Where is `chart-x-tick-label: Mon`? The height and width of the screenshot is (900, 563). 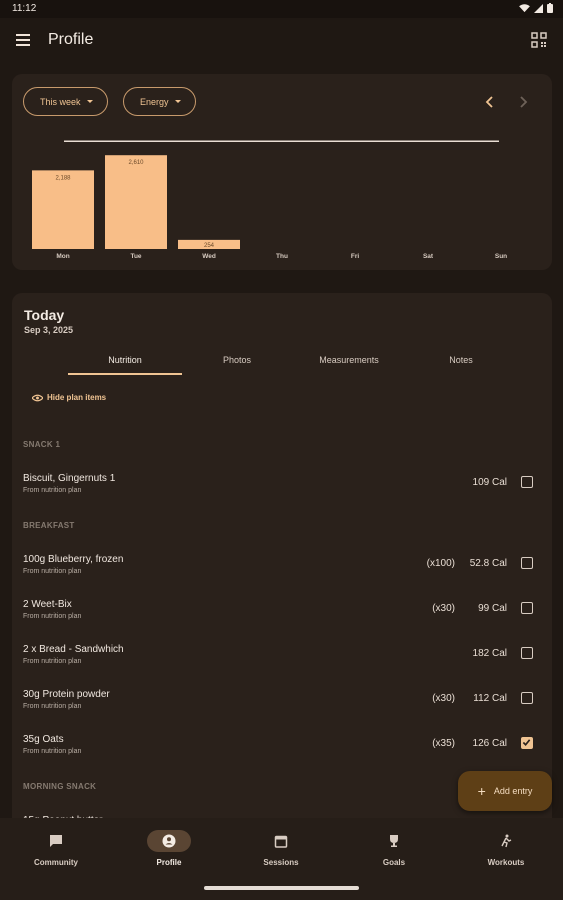
chart-x-tick-label: Mon is located at coordinates (62, 256).